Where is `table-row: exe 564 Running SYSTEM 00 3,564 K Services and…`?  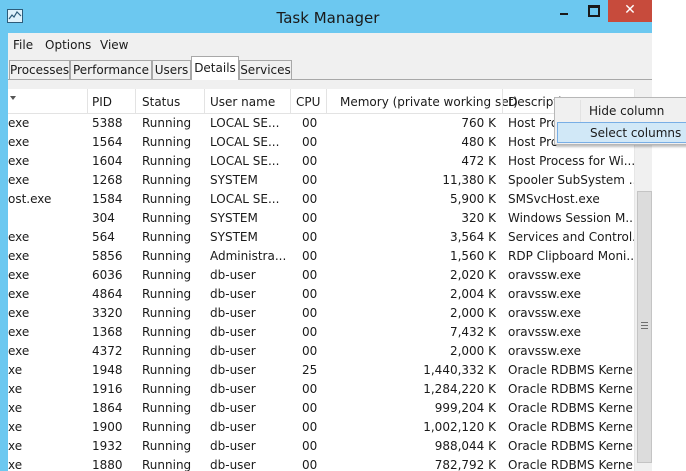 table-row: exe 564 Running SYSTEM 00 3,564 K Services and… is located at coordinates (321, 237).